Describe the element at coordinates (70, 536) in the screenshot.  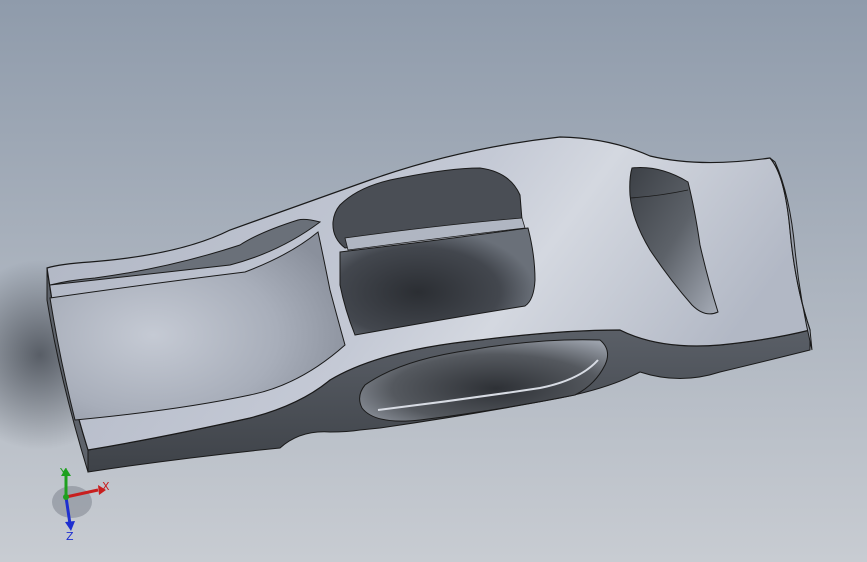
I see `triad-z-label: Z` at that location.